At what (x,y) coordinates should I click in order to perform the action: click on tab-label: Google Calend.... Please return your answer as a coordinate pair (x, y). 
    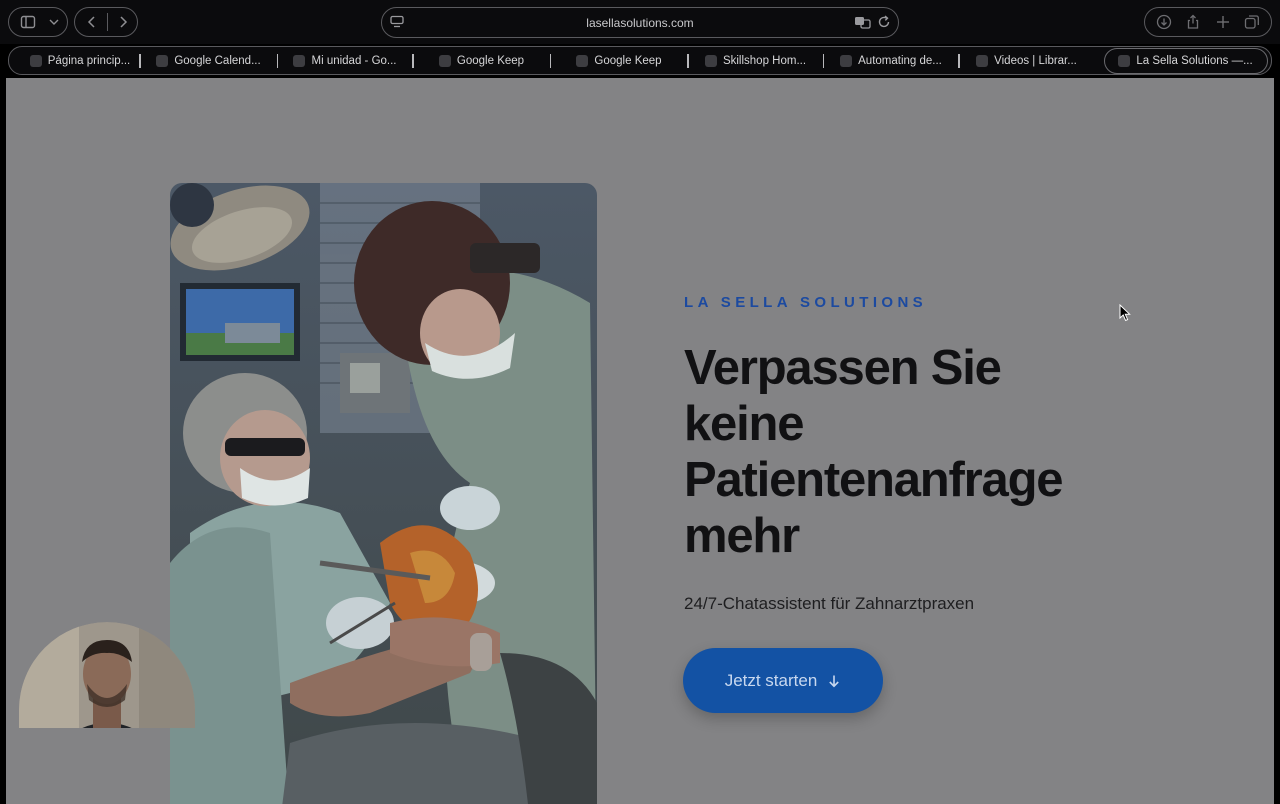
    Looking at the image, I should click on (217, 60).